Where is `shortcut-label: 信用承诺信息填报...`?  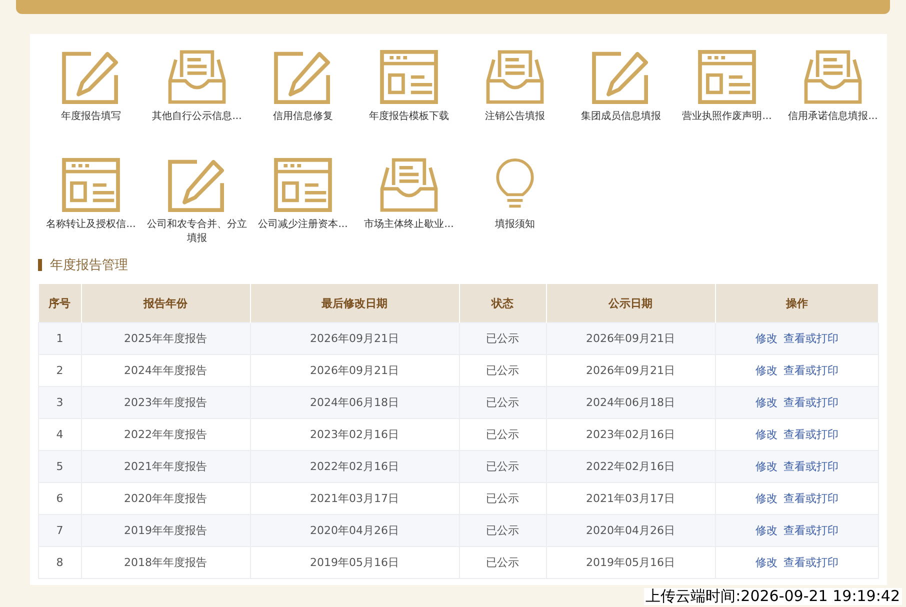 shortcut-label: 信用承诺信息填报... is located at coordinates (833, 117).